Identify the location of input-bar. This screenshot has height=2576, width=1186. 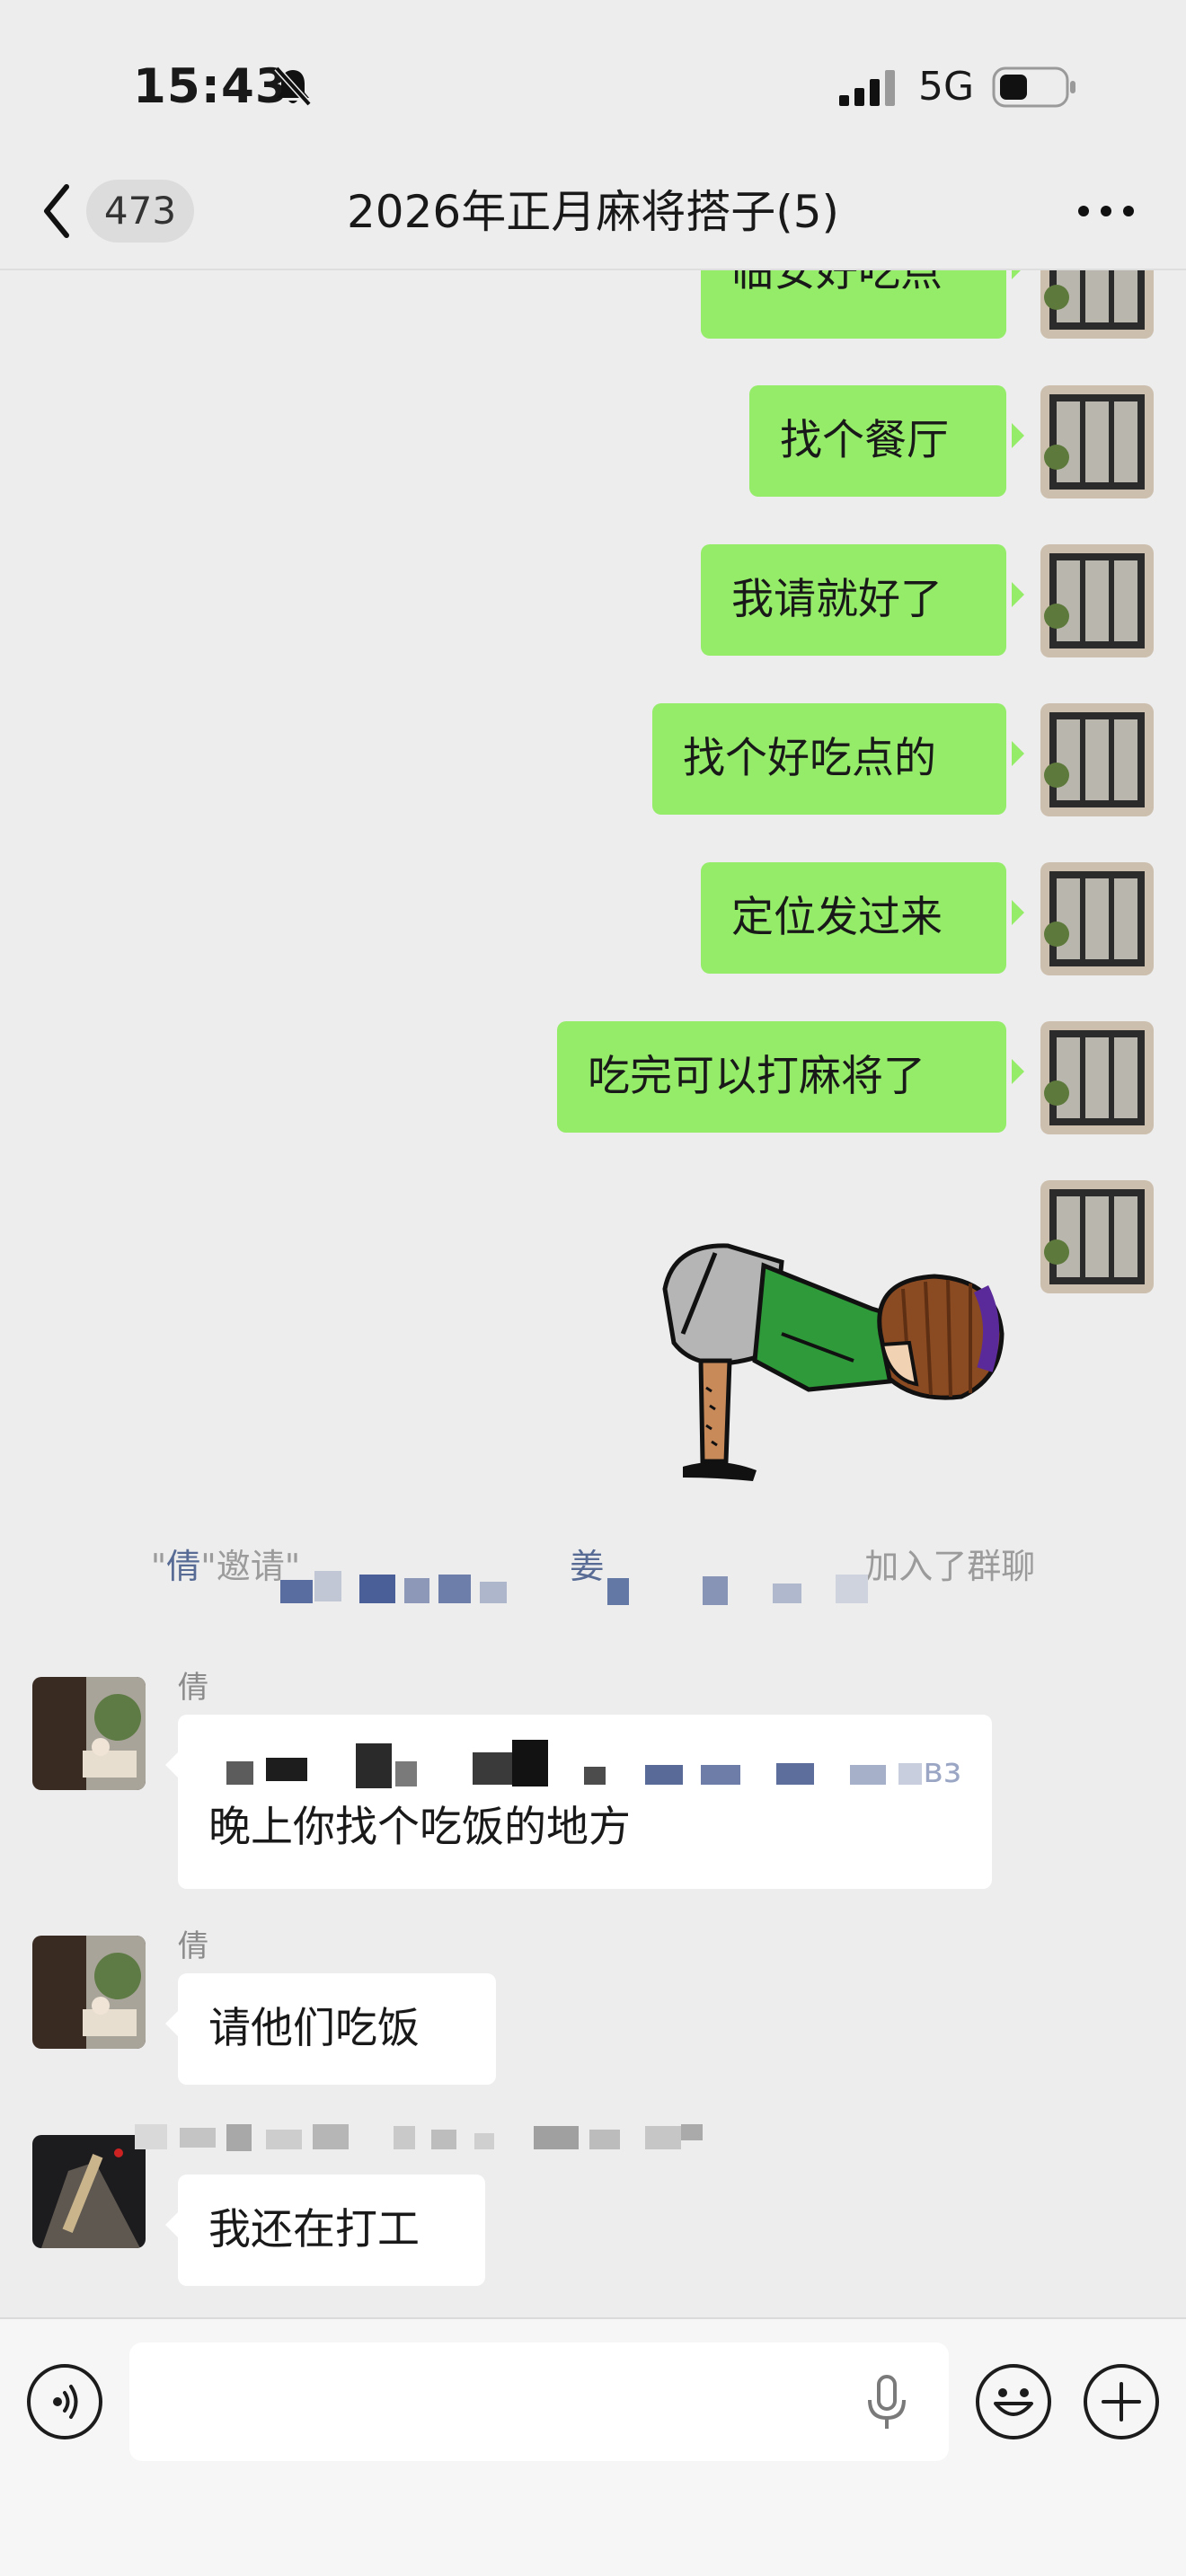
(593, 2446).